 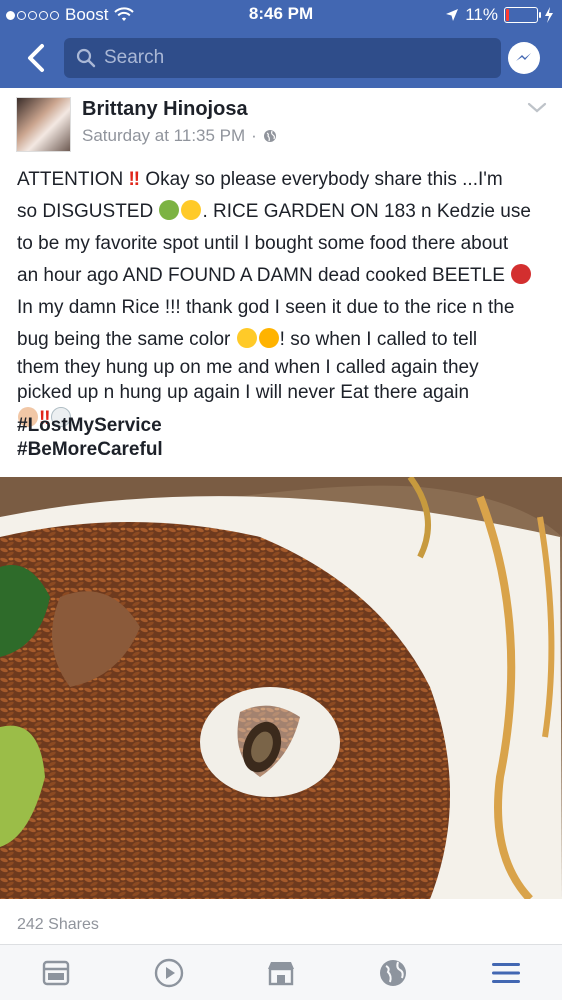 I want to click on messenger-bolt-icon, so click(x=523, y=57).